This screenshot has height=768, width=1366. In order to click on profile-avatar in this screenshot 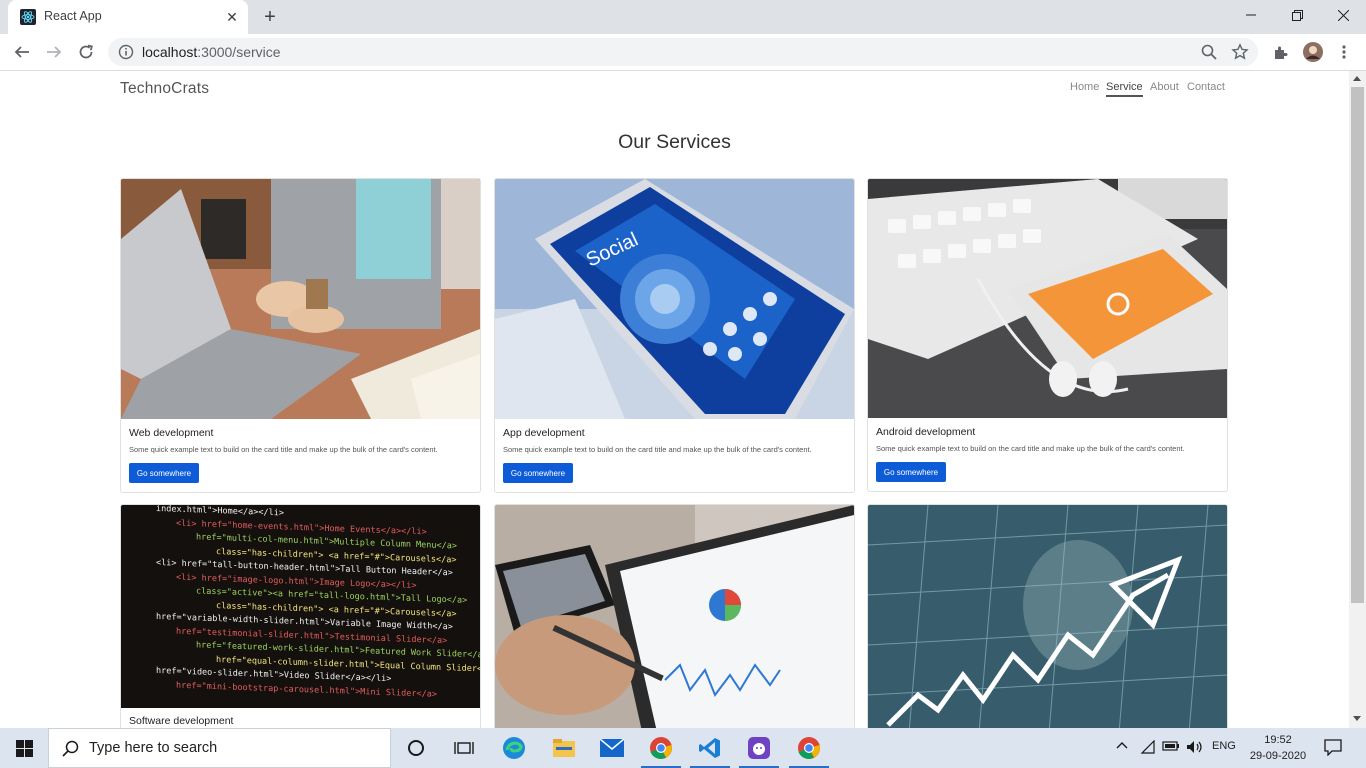, I will do `click(1313, 52)`.